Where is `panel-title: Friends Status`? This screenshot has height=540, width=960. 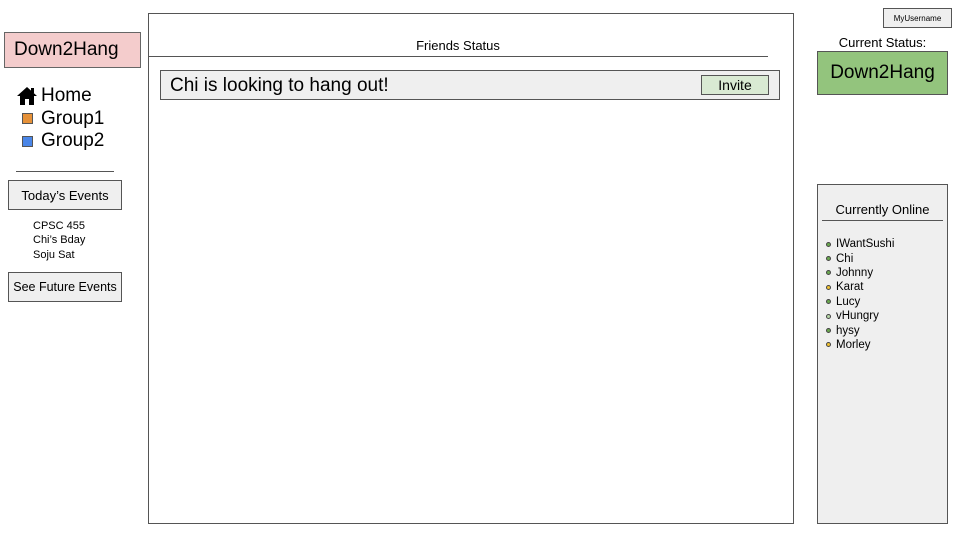
panel-title: Friends Status is located at coordinates (458, 45).